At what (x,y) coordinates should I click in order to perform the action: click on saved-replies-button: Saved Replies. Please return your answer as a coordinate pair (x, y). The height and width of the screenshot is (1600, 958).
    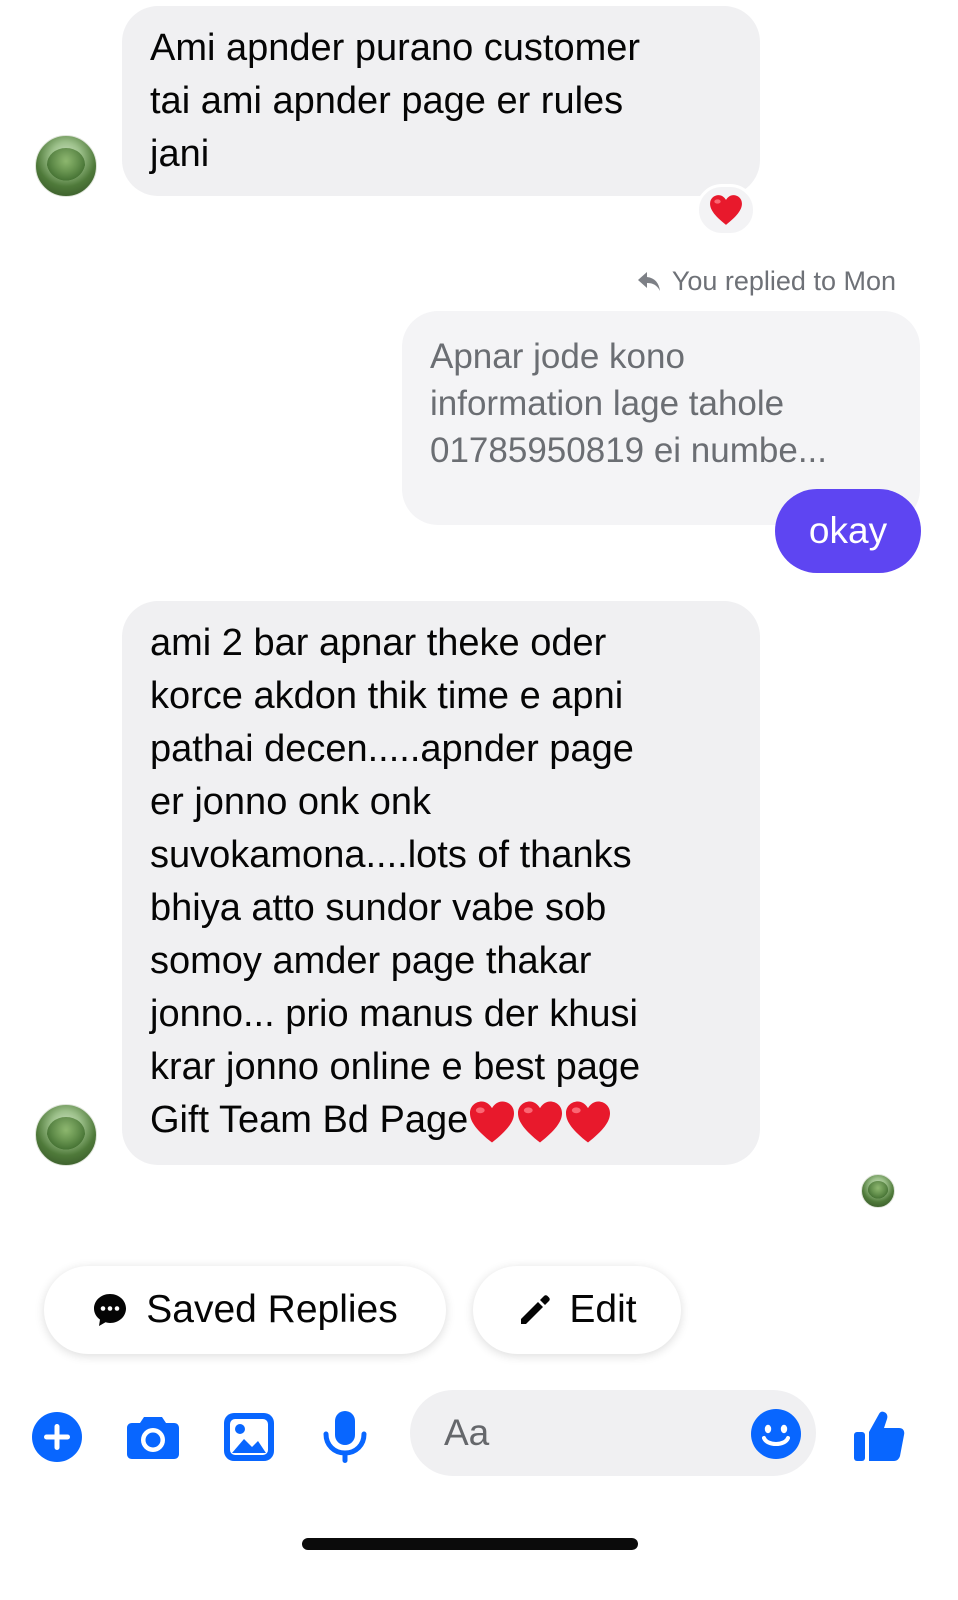
    Looking at the image, I should click on (245, 1310).